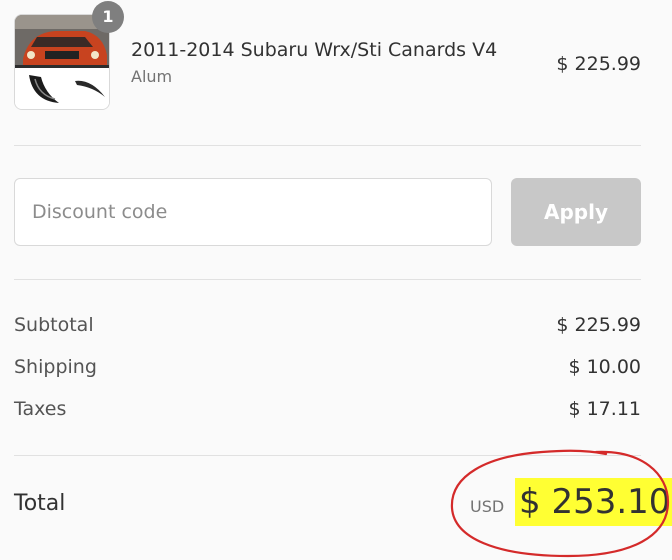 The width and height of the screenshot is (672, 560). What do you see at coordinates (40, 409) in the screenshot?
I see `taxes-label: Taxes` at bounding box center [40, 409].